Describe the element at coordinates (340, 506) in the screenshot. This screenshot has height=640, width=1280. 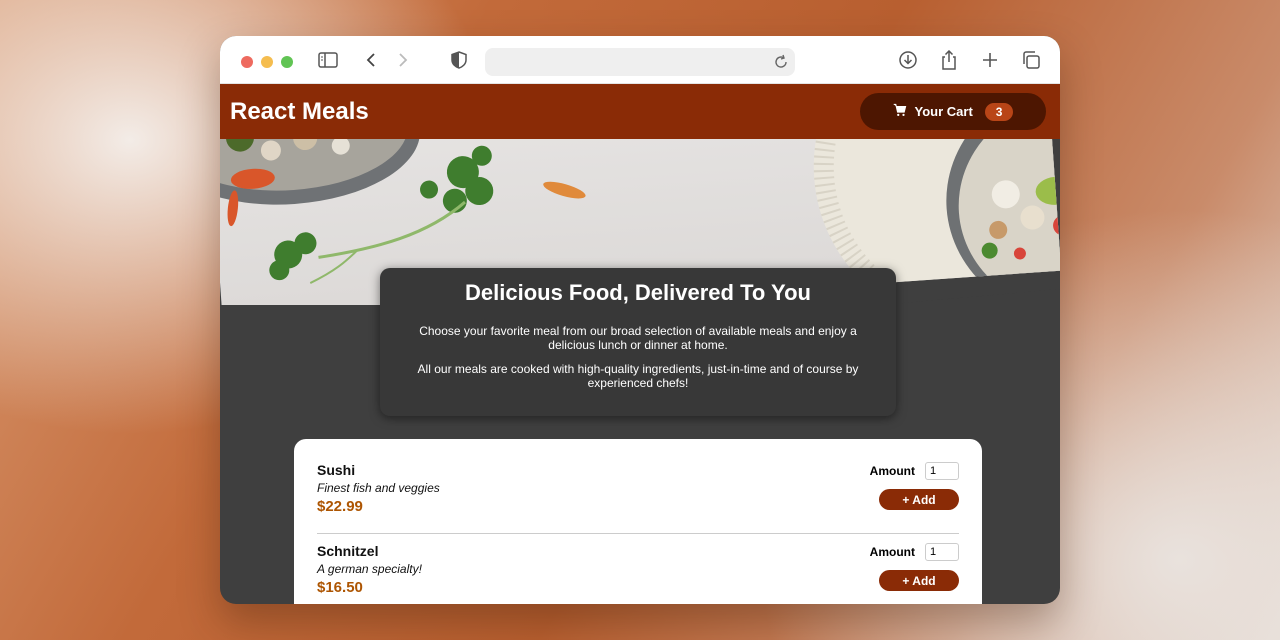
I see `meal-price: $22.99` at that location.